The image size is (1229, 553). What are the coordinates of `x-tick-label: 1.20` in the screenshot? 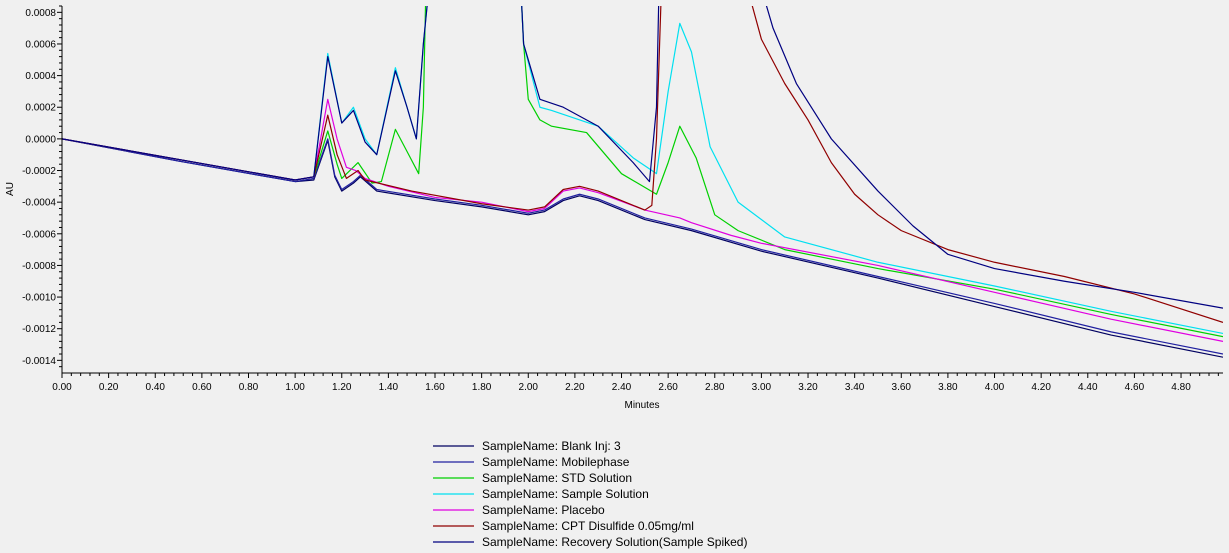 It's located at (342, 387).